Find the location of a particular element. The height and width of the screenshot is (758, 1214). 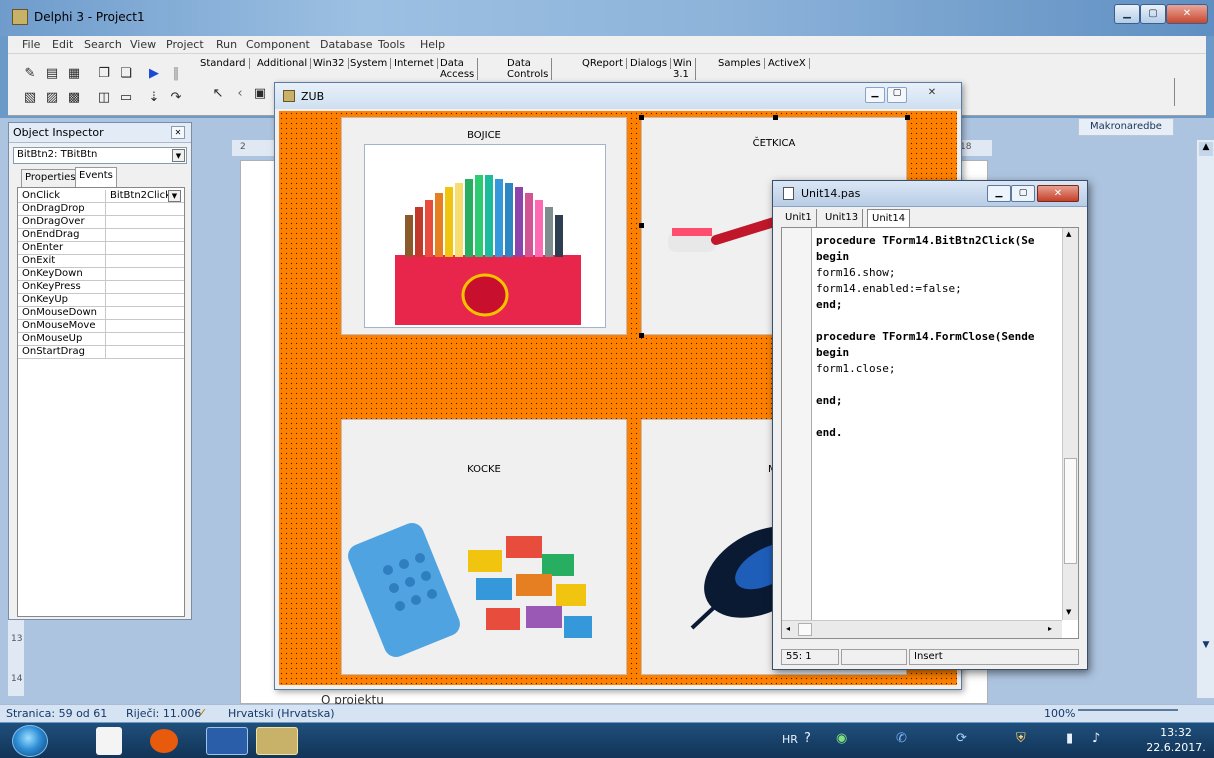

word-scroll-up-icon: ▲ is located at coordinates (1206, 149).